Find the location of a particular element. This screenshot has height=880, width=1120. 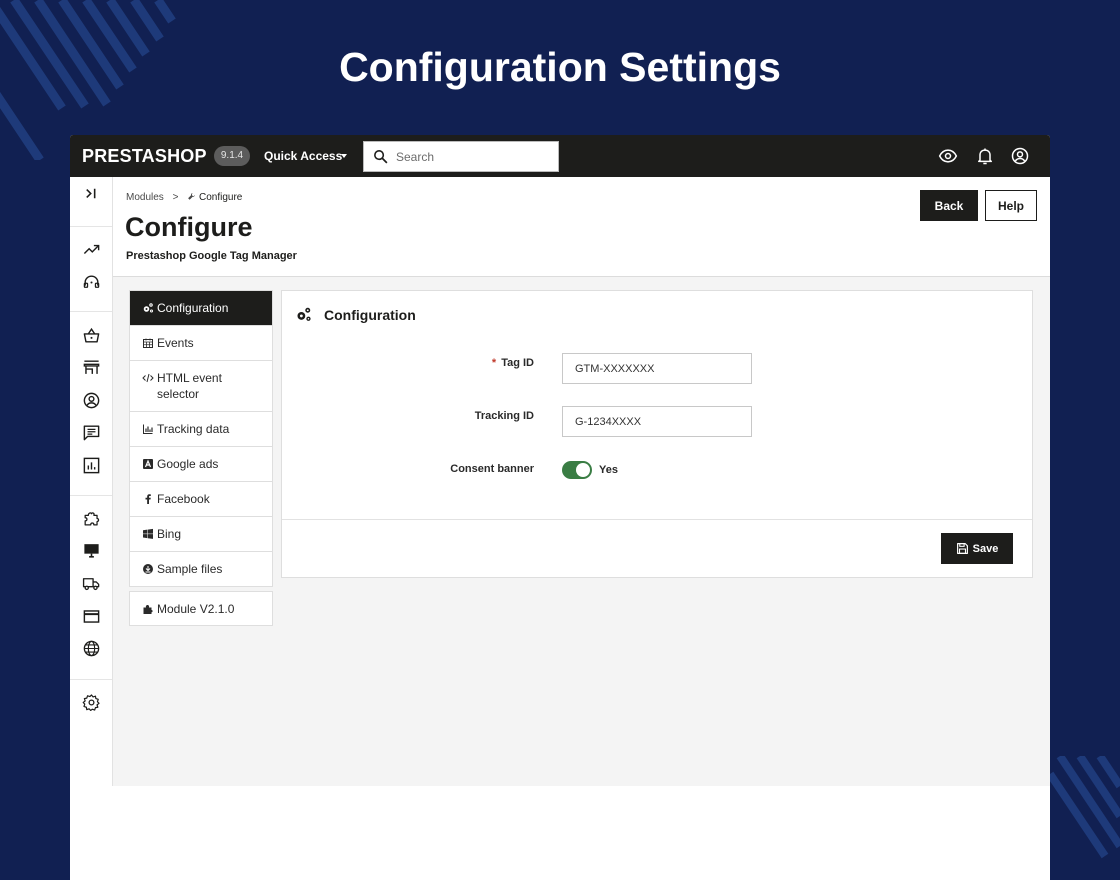

basket-icon is located at coordinates (91, 335).